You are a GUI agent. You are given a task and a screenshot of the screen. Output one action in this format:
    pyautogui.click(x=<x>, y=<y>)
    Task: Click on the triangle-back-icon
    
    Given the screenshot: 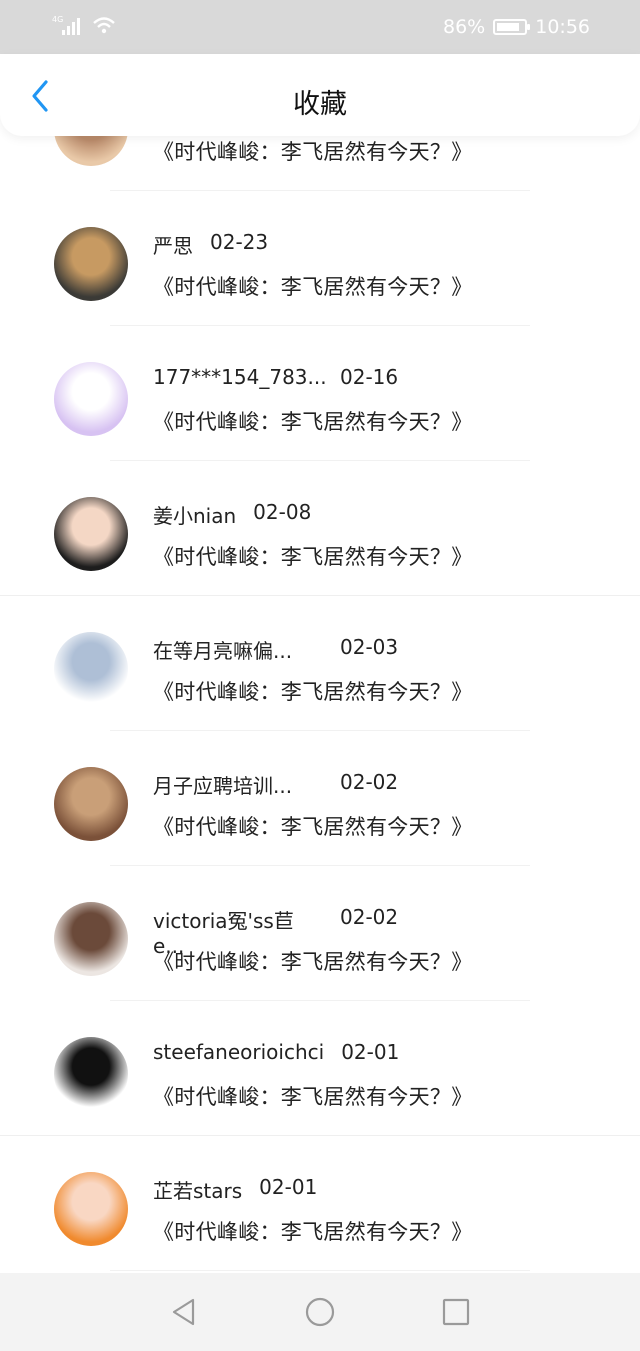 What is the action you would take?
    pyautogui.click(x=183, y=1312)
    